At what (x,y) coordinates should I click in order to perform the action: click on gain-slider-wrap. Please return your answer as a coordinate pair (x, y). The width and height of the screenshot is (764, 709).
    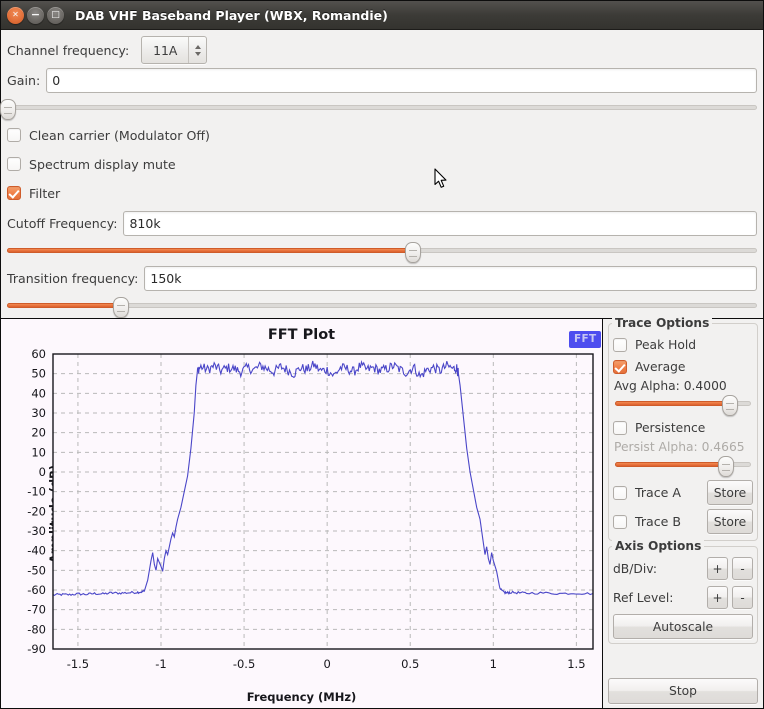
    Looking at the image, I should click on (381, 108).